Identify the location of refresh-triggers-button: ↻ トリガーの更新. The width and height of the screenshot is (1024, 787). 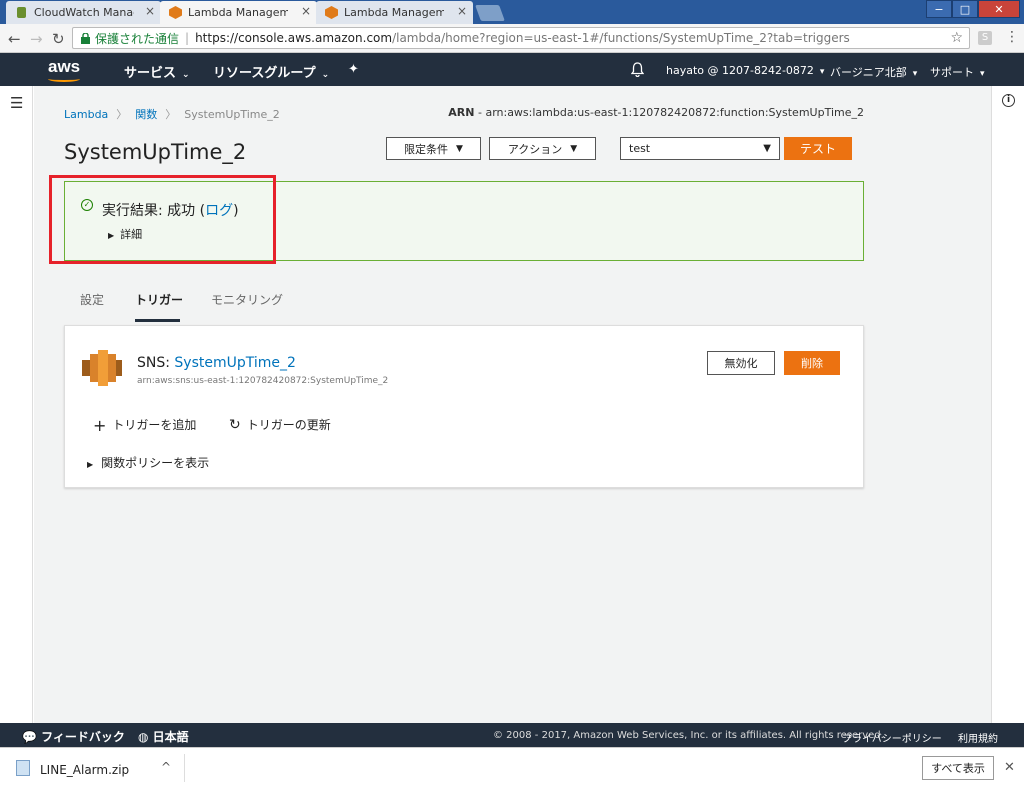
(280, 424).